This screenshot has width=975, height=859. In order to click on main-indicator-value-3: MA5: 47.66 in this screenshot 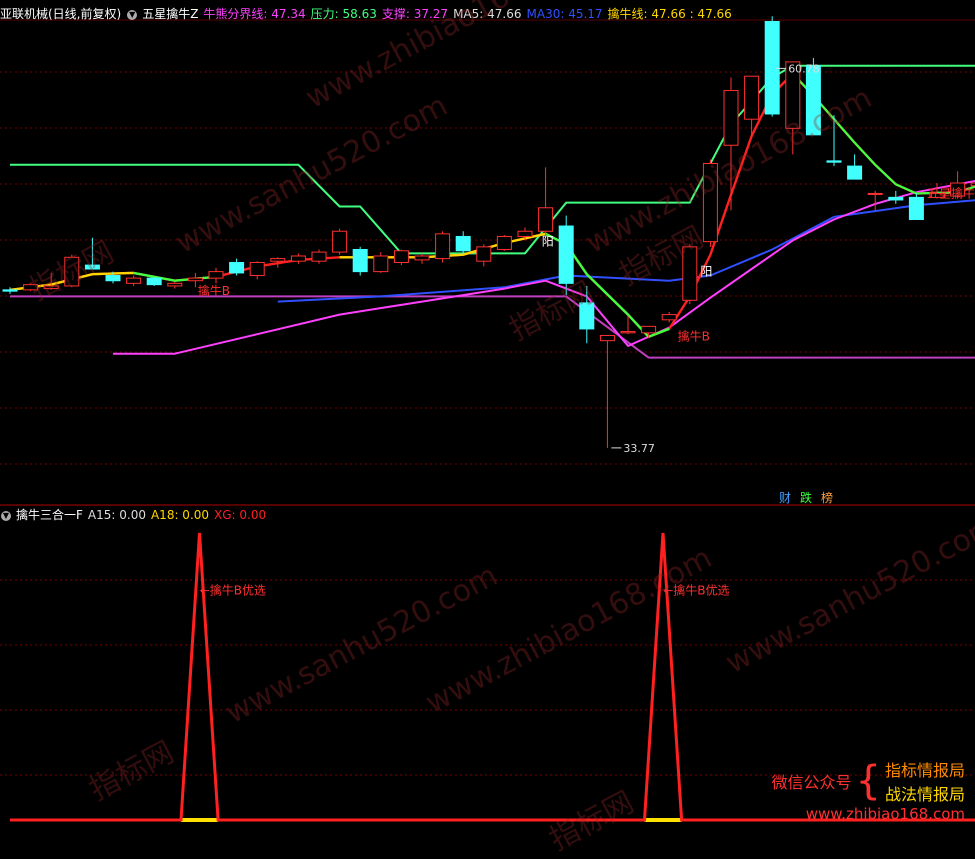, I will do `click(487, 14)`.